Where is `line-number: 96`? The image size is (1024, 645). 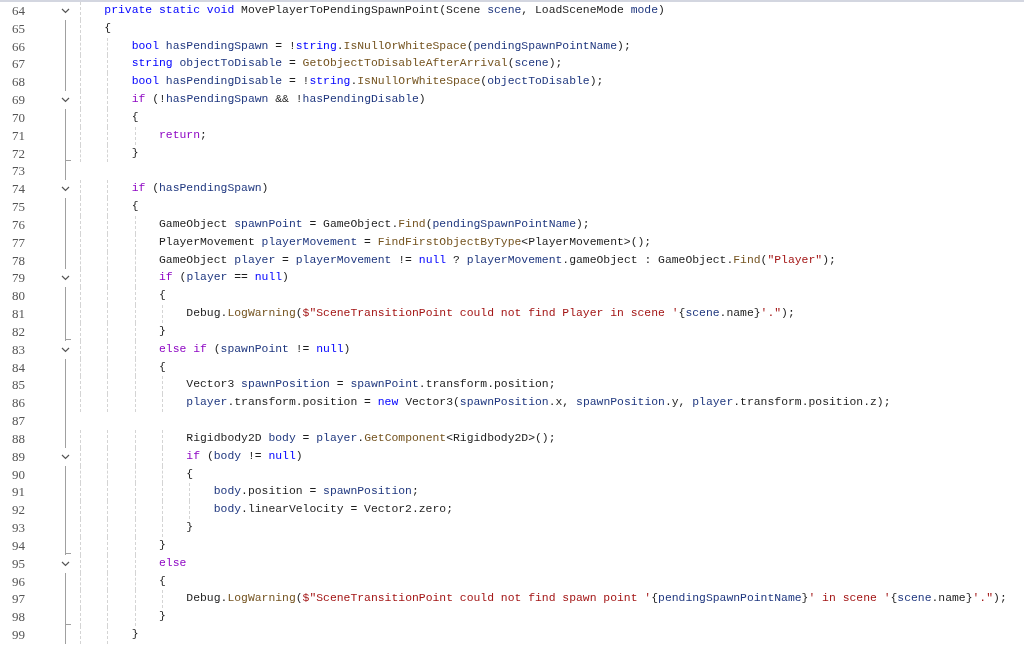
line-number: 96 is located at coordinates (18, 581).